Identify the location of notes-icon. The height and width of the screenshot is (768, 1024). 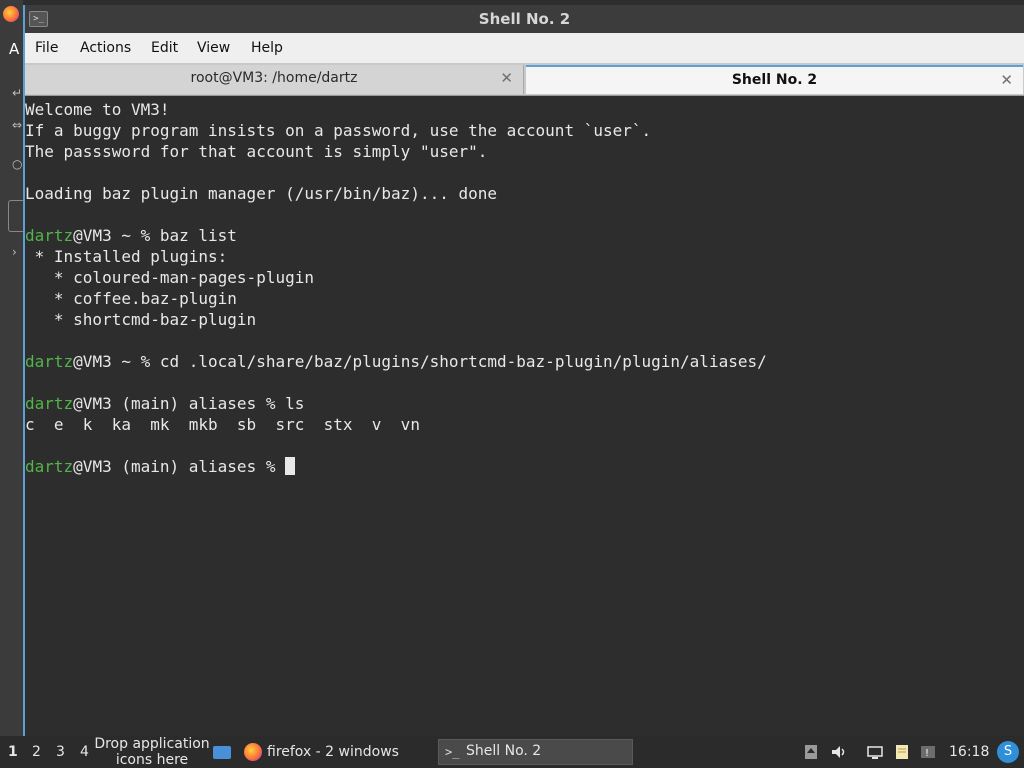
(902, 752).